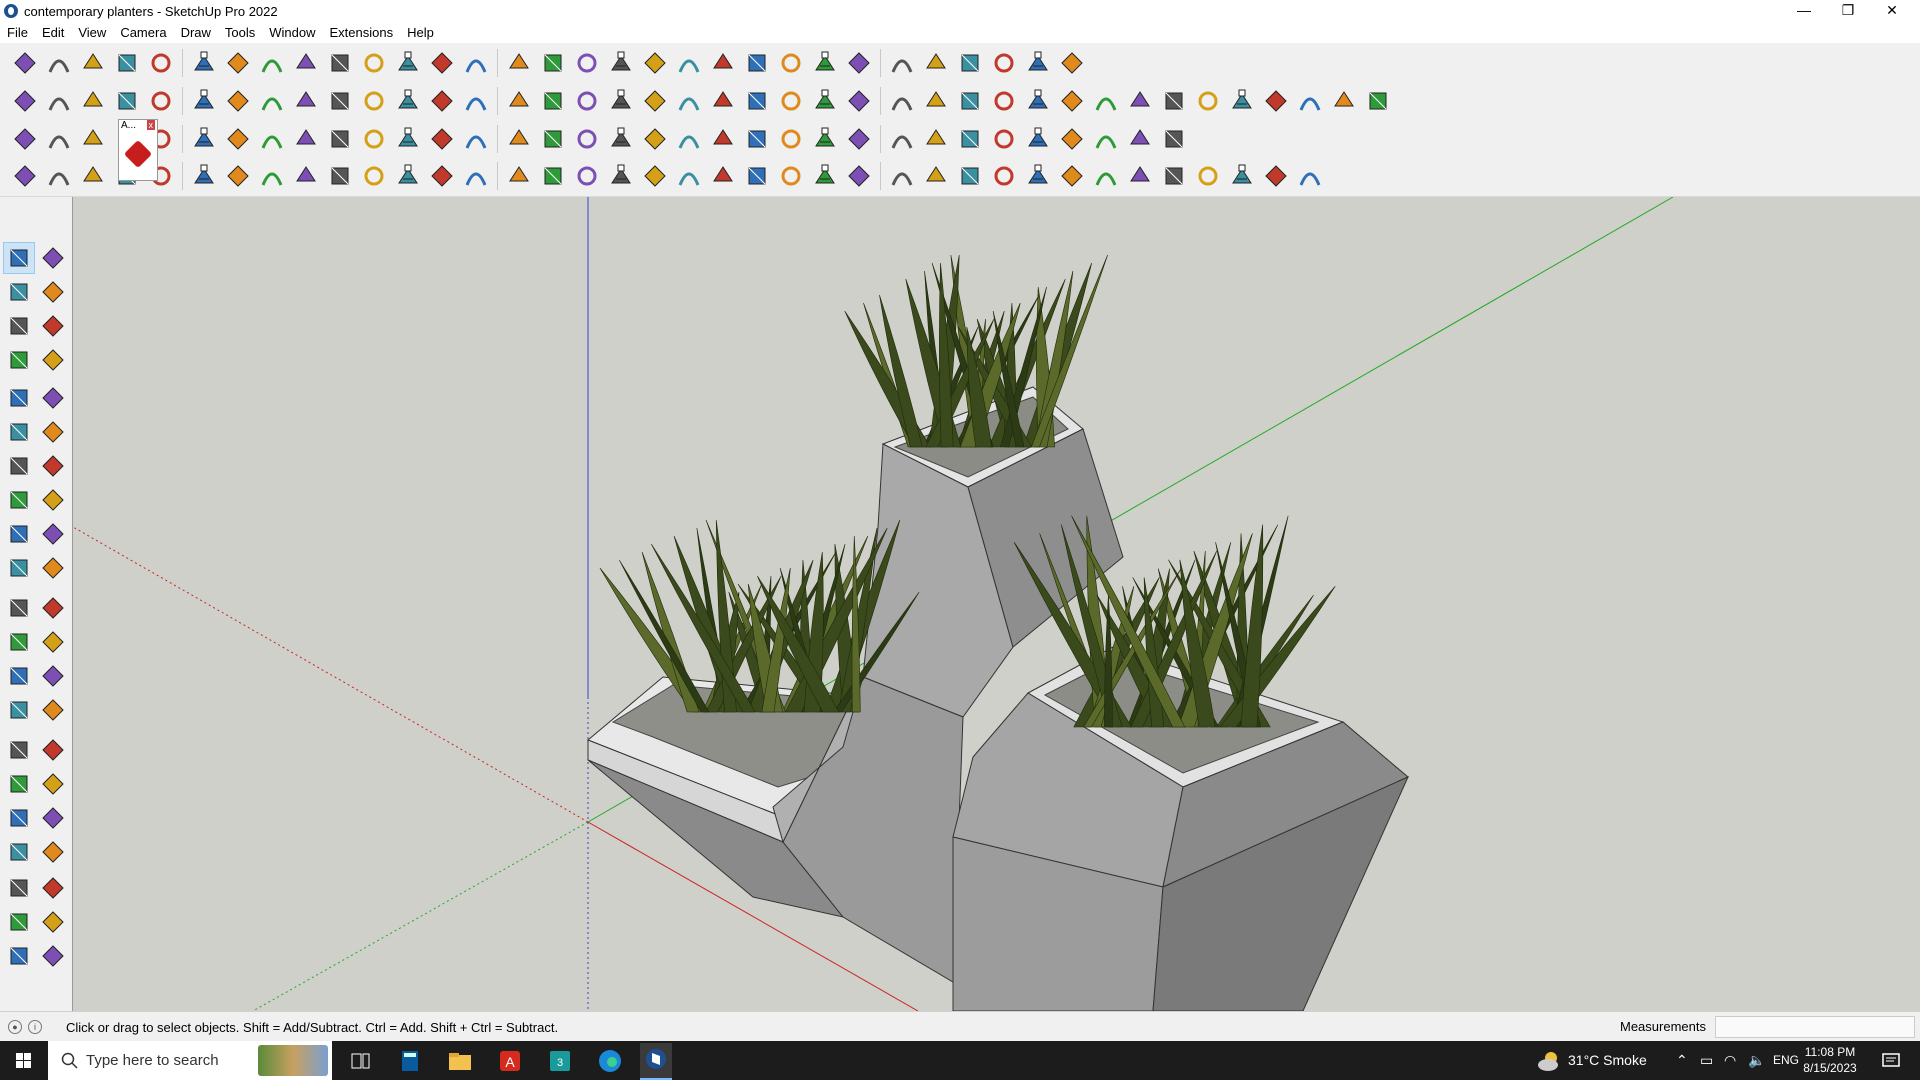 The height and width of the screenshot is (1083, 1920). Describe the element at coordinates (340, 176) in the screenshot. I see `components-icon` at that location.